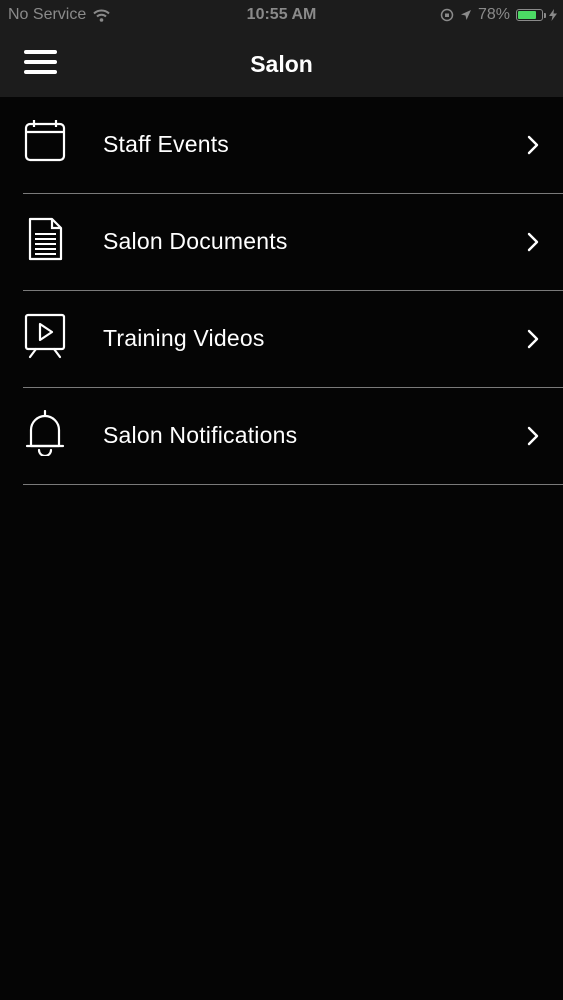 The width and height of the screenshot is (563, 1000). Describe the element at coordinates (45, 239) in the screenshot. I see `document-icon` at that location.